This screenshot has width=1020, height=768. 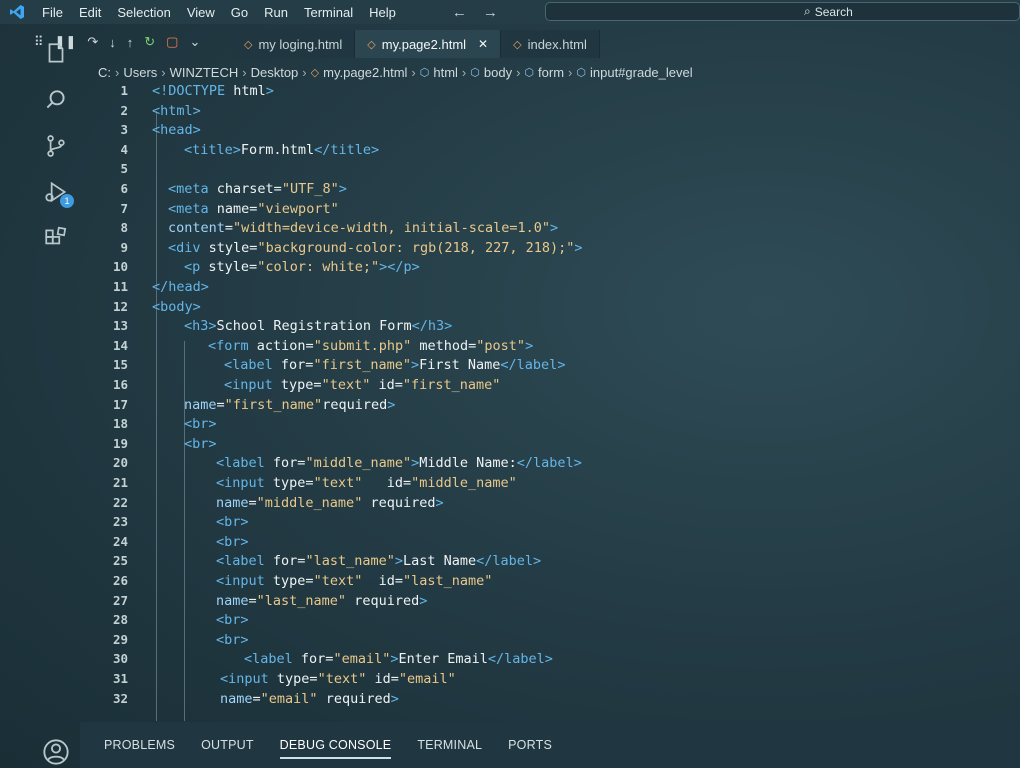 What do you see at coordinates (90, 12) in the screenshot?
I see `menu-edit: Edit` at bounding box center [90, 12].